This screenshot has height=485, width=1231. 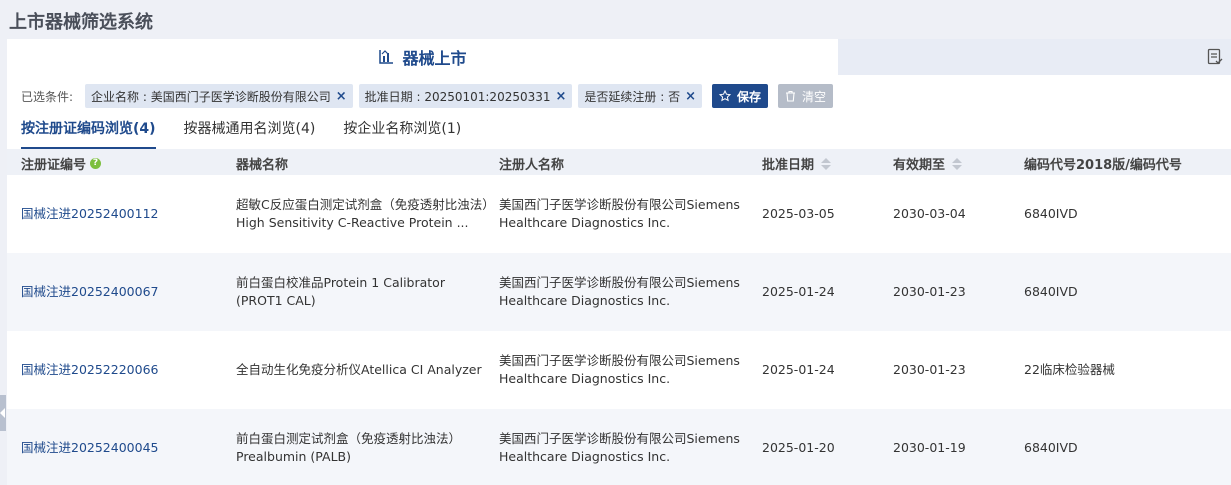 What do you see at coordinates (798, 447) in the screenshot?
I see `approval-date-cell: 2025-01-20` at bounding box center [798, 447].